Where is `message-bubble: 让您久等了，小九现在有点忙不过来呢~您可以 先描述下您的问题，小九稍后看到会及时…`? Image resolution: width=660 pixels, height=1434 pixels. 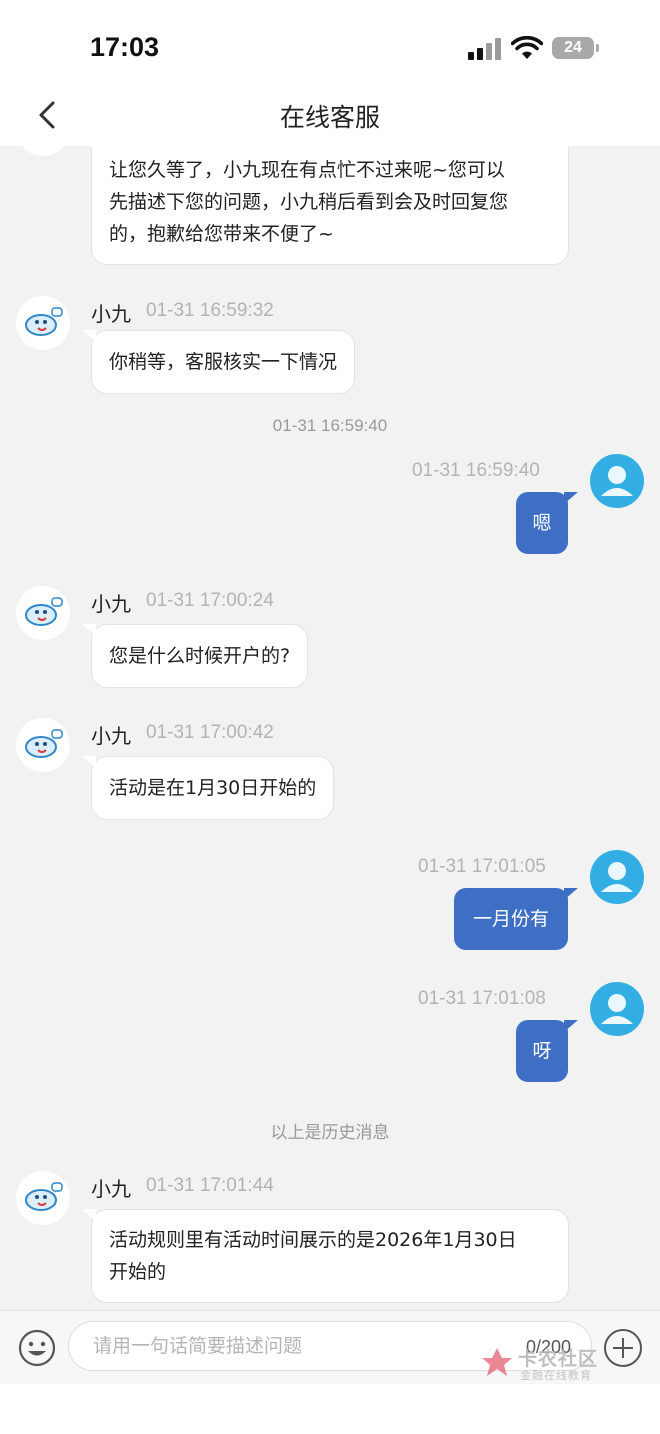 message-bubble: 让您久等了，小九现在有点忙不过来呢~您可以 先描述下您的问题，小九稍后看到会及时… is located at coordinates (325, 205).